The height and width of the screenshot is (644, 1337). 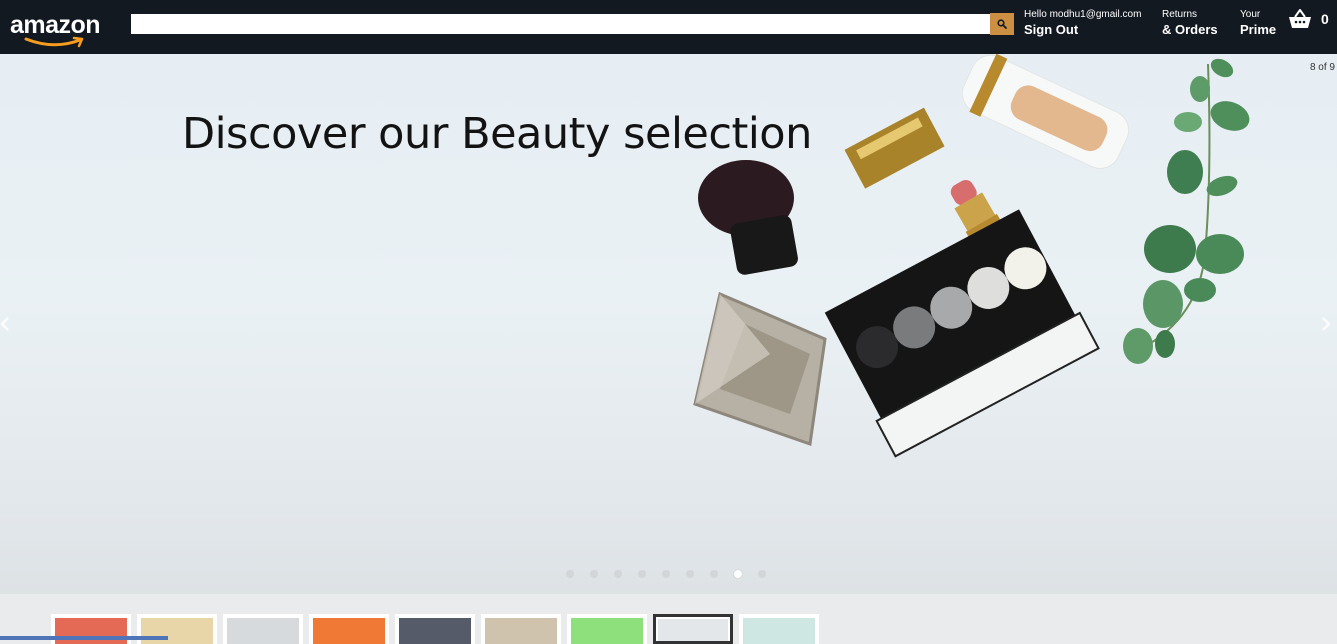 What do you see at coordinates (1258, 29) in the screenshot?
I see `prime-line2: Prime` at bounding box center [1258, 29].